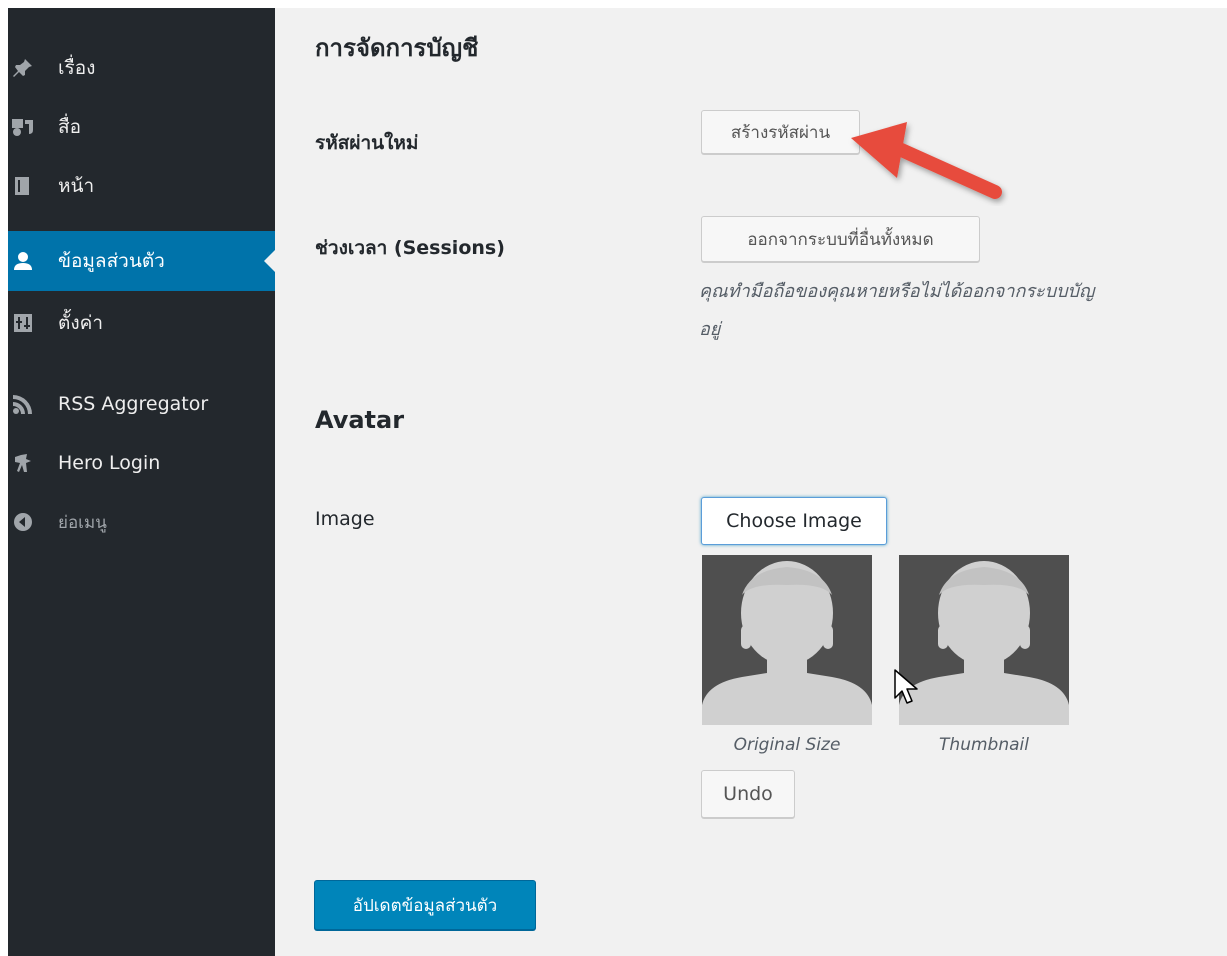 This screenshot has width=1227, height=956. I want to click on avatar-original-image, so click(787, 640).